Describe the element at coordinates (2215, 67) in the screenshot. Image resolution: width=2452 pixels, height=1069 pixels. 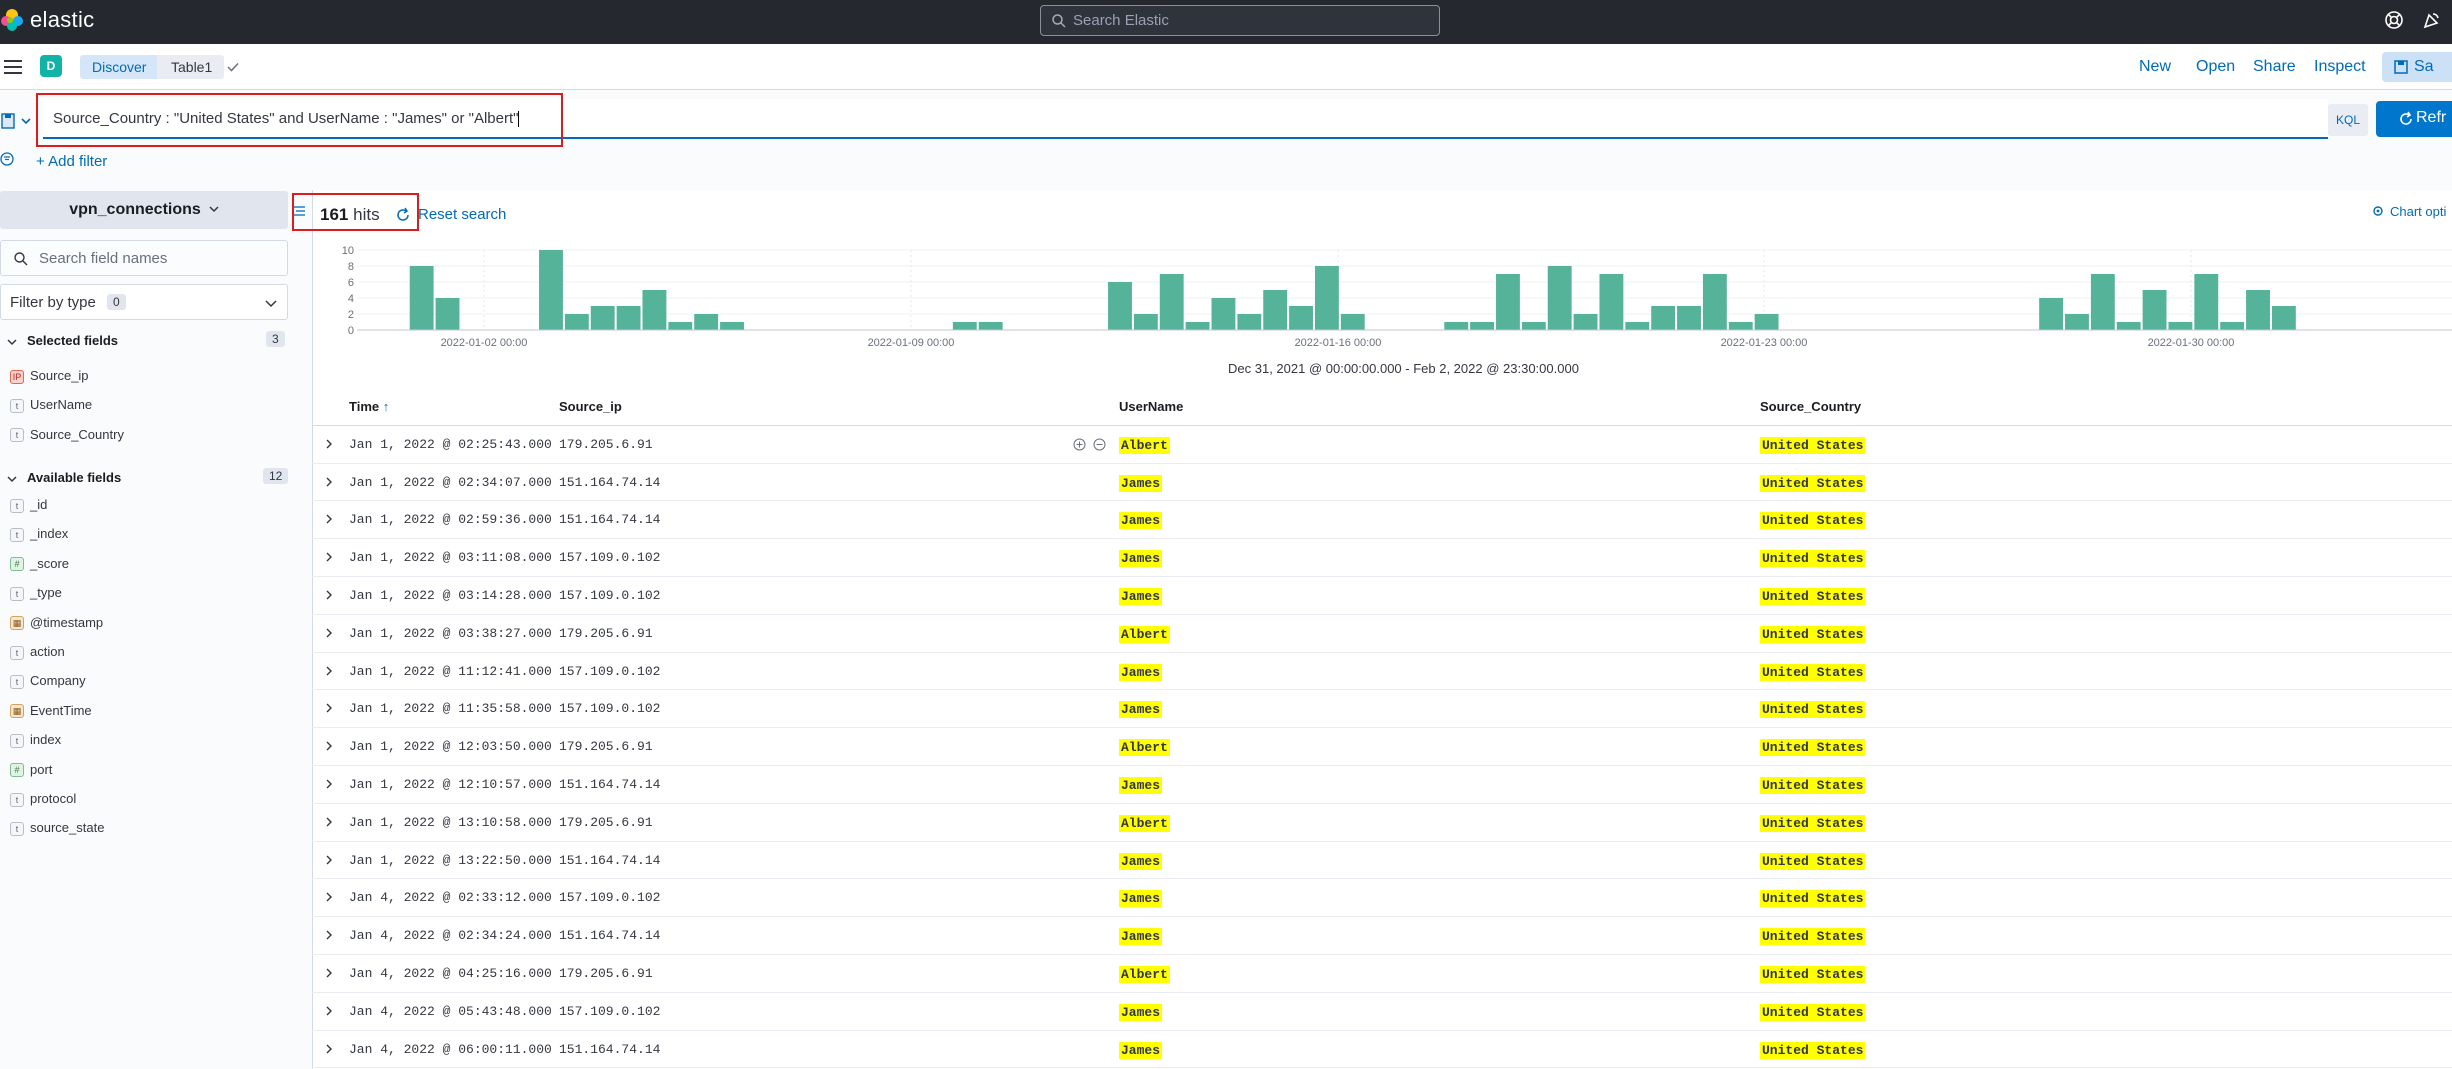
I see `open-link: Open` at that location.